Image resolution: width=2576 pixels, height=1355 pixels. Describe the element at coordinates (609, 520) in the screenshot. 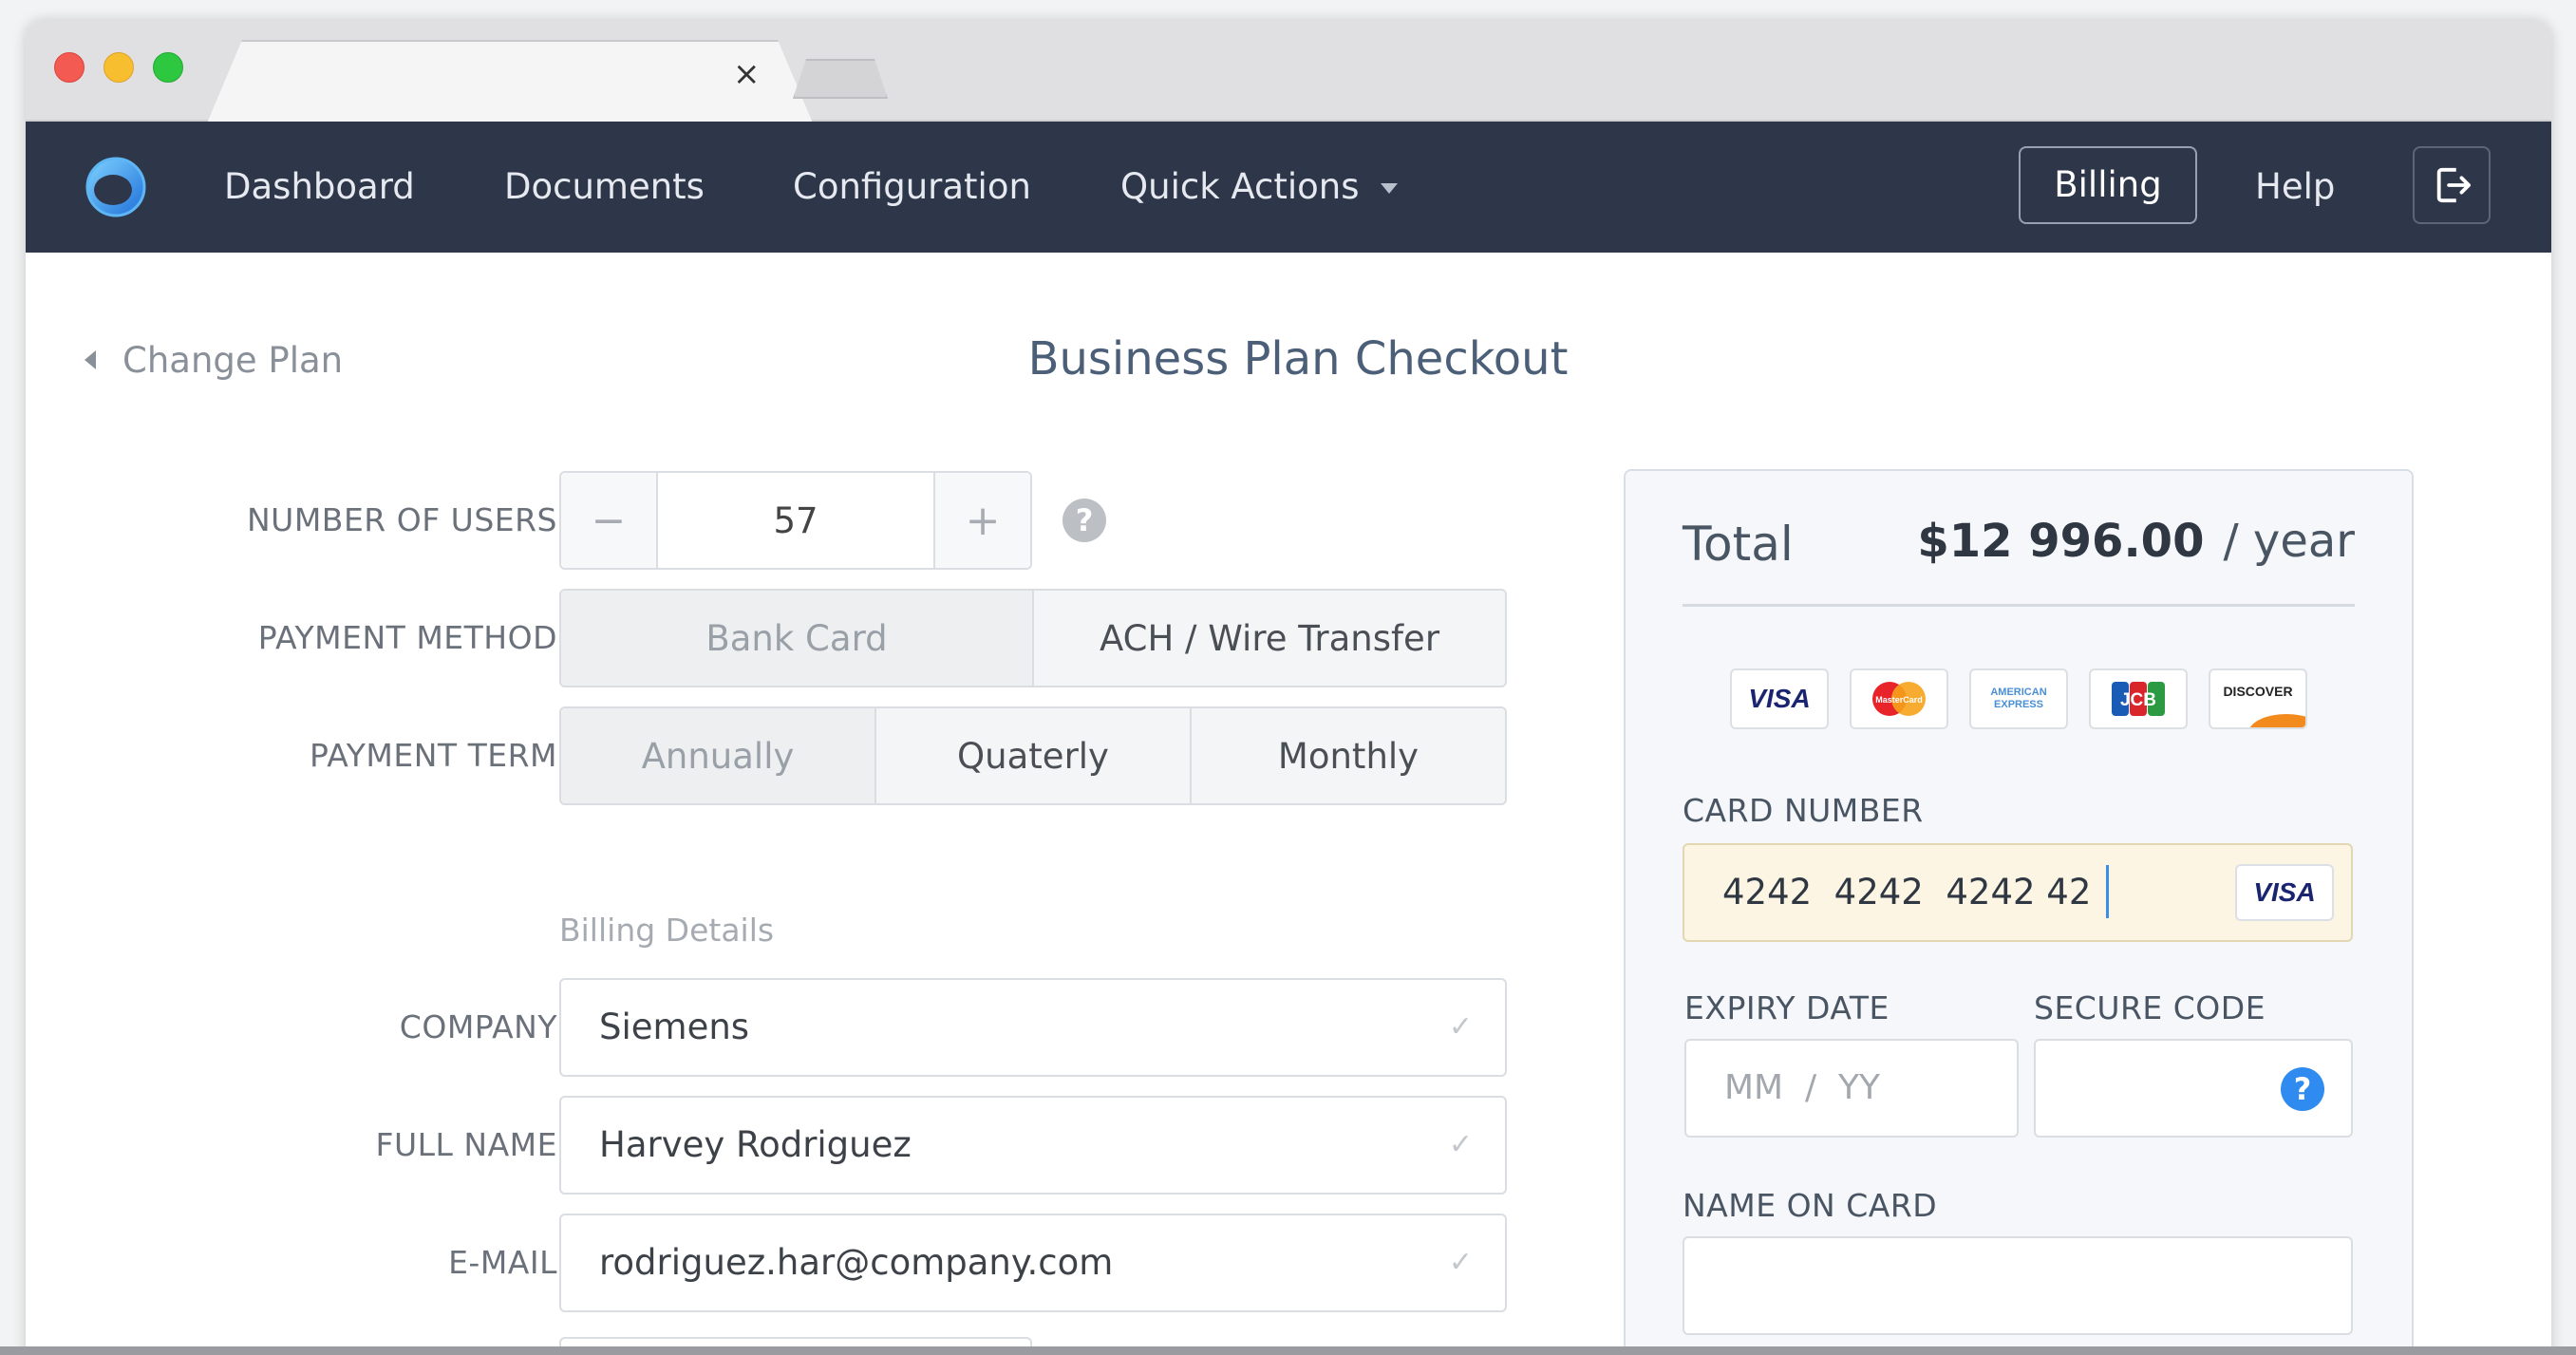

I see `decrement-button: −` at that location.